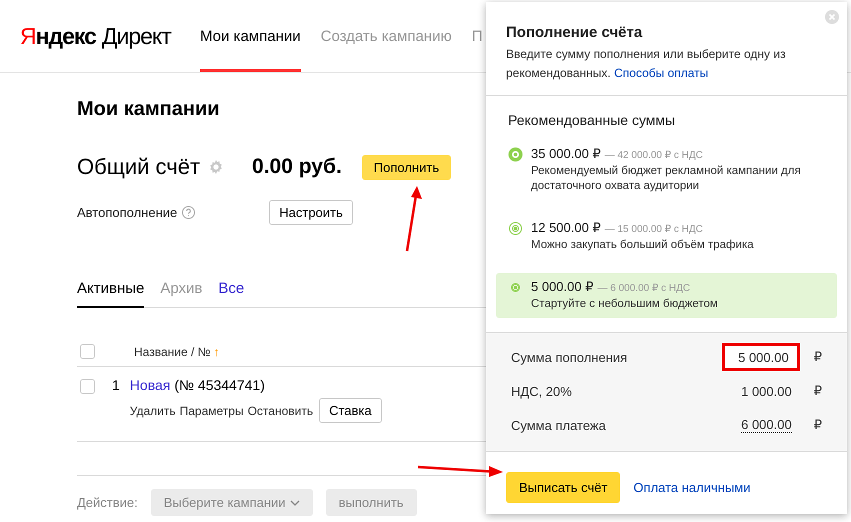  Describe the element at coordinates (153, 411) in the screenshot. I see `action-link: Удалить` at that location.